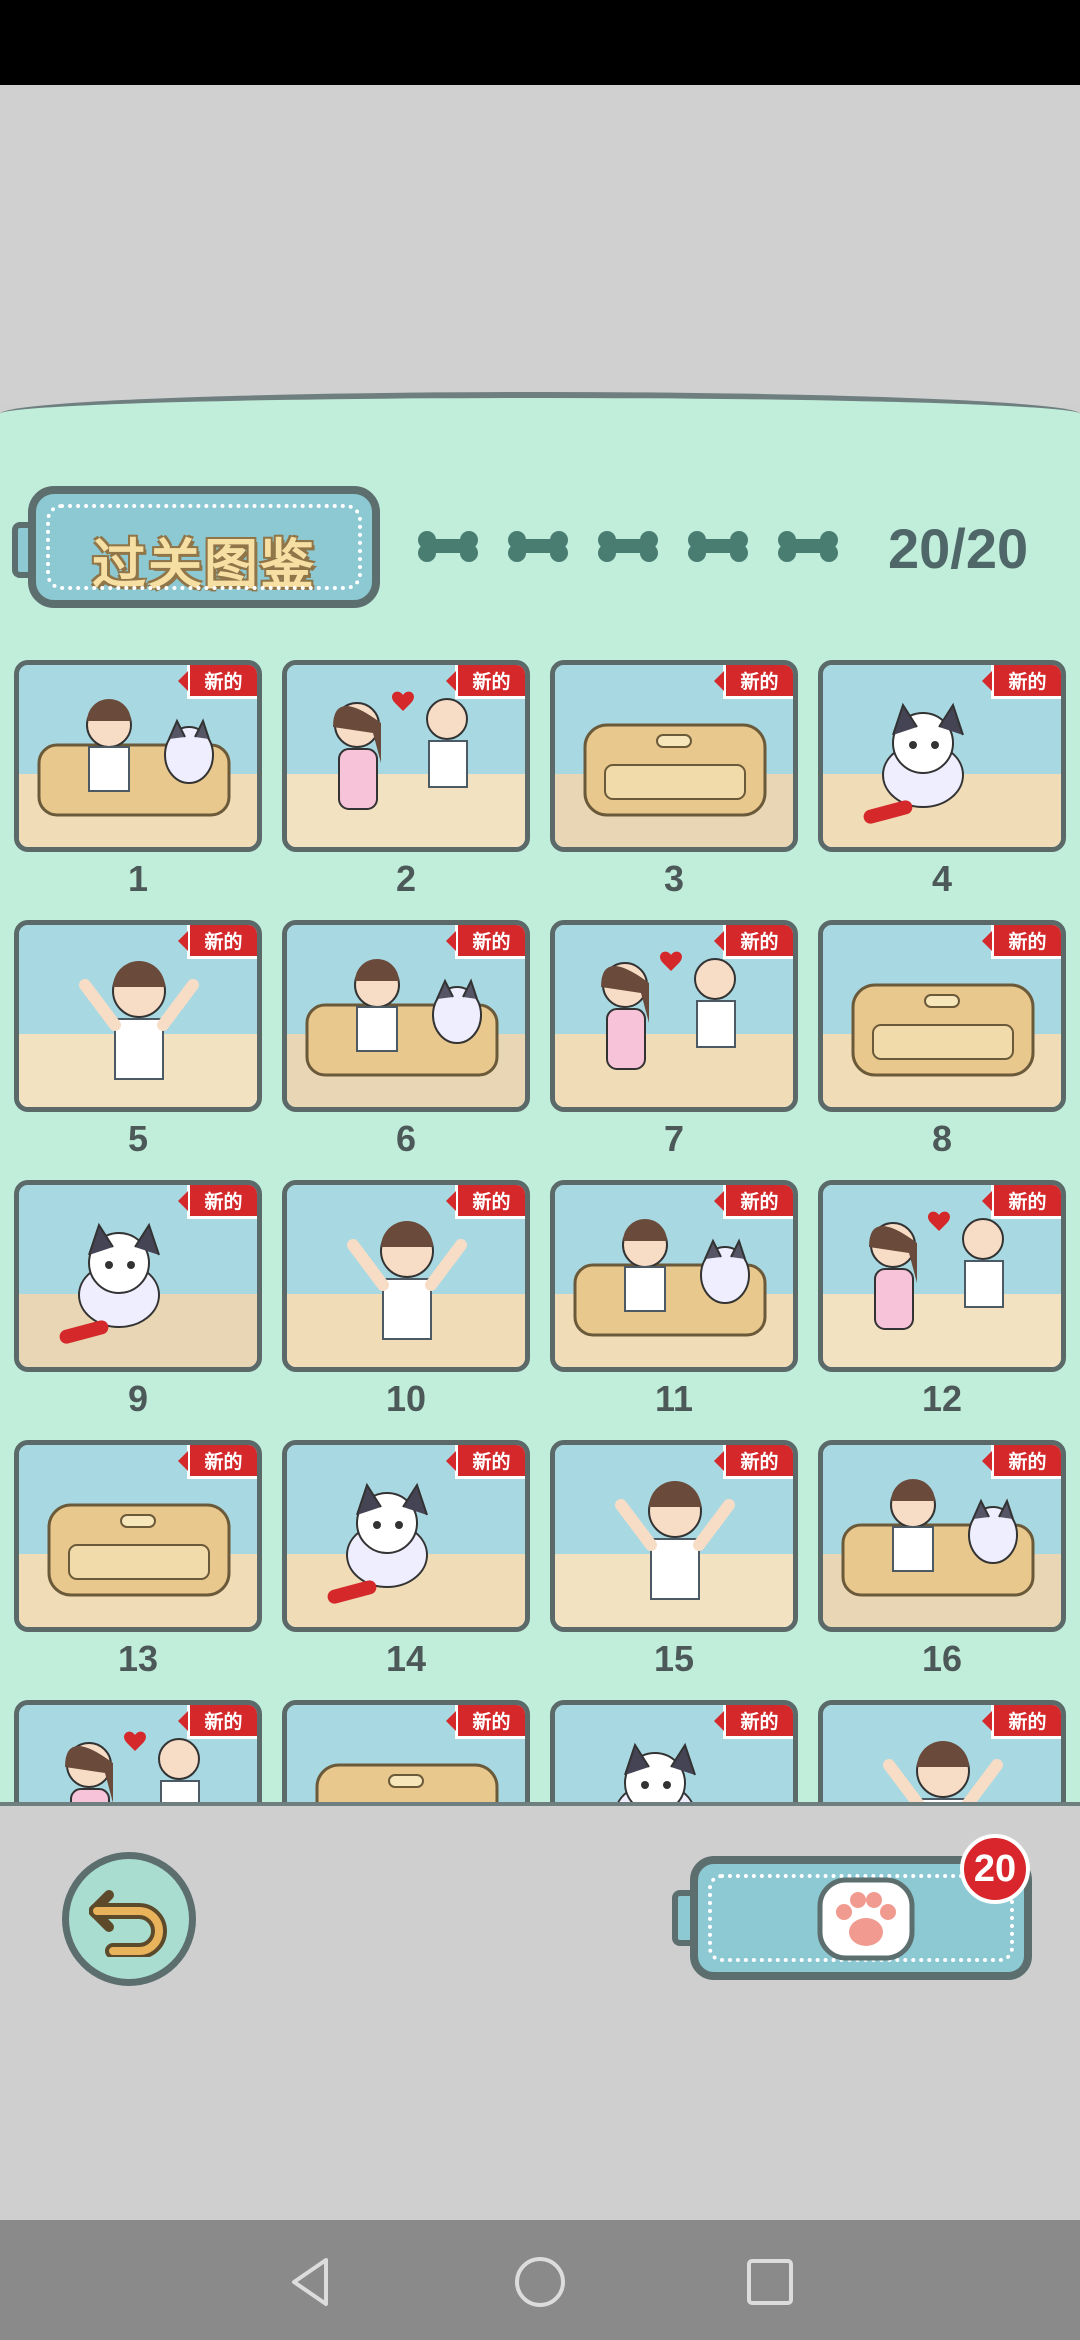 The height and width of the screenshot is (2340, 1080). I want to click on level-number: 4, so click(942, 878).